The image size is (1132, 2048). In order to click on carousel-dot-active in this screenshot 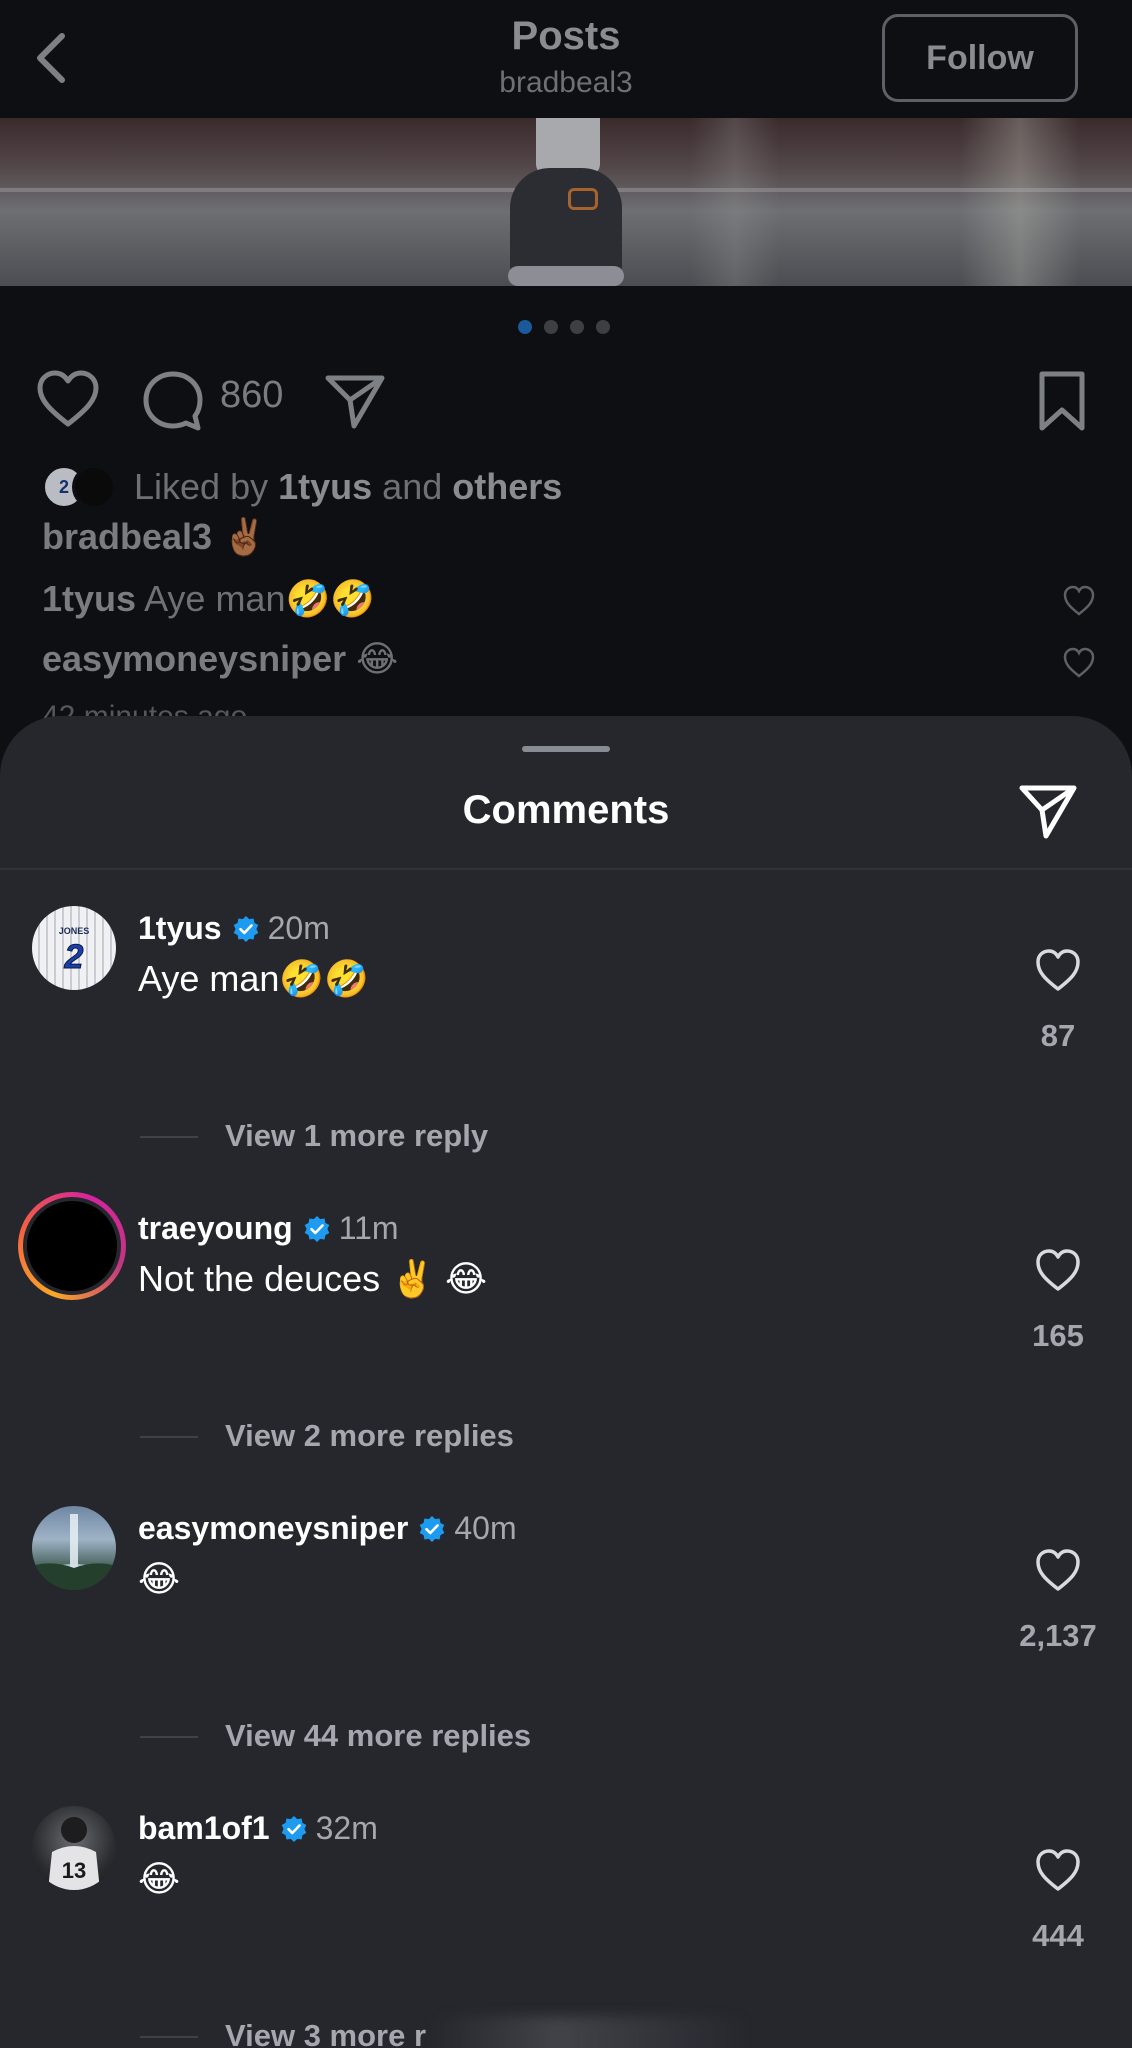, I will do `click(525, 327)`.